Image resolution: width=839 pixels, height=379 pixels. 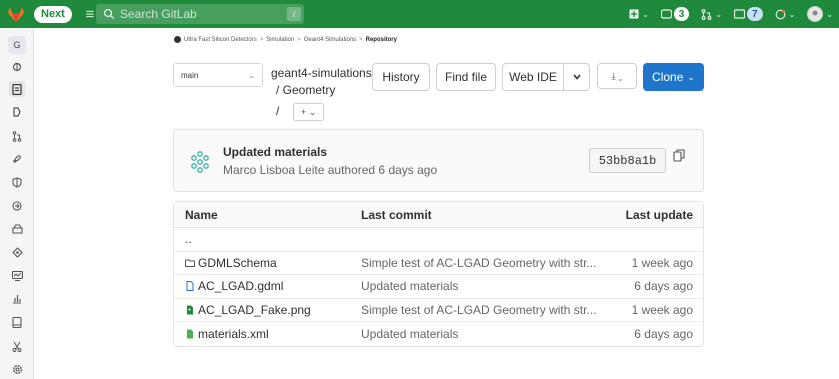 What do you see at coordinates (681, 14) in the screenshot?
I see `issues-count-badge: 3` at bounding box center [681, 14].